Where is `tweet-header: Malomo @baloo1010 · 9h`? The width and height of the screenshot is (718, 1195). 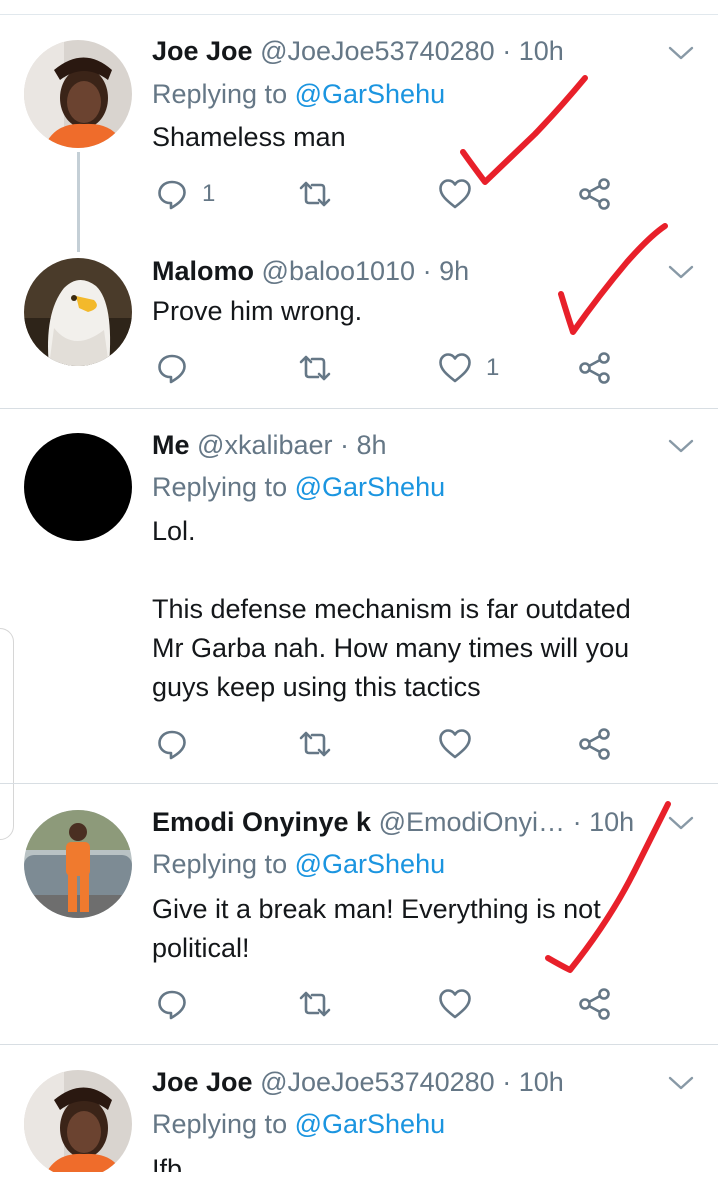
tweet-header: Malomo @baloo1010 · 9h is located at coordinates (310, 271).